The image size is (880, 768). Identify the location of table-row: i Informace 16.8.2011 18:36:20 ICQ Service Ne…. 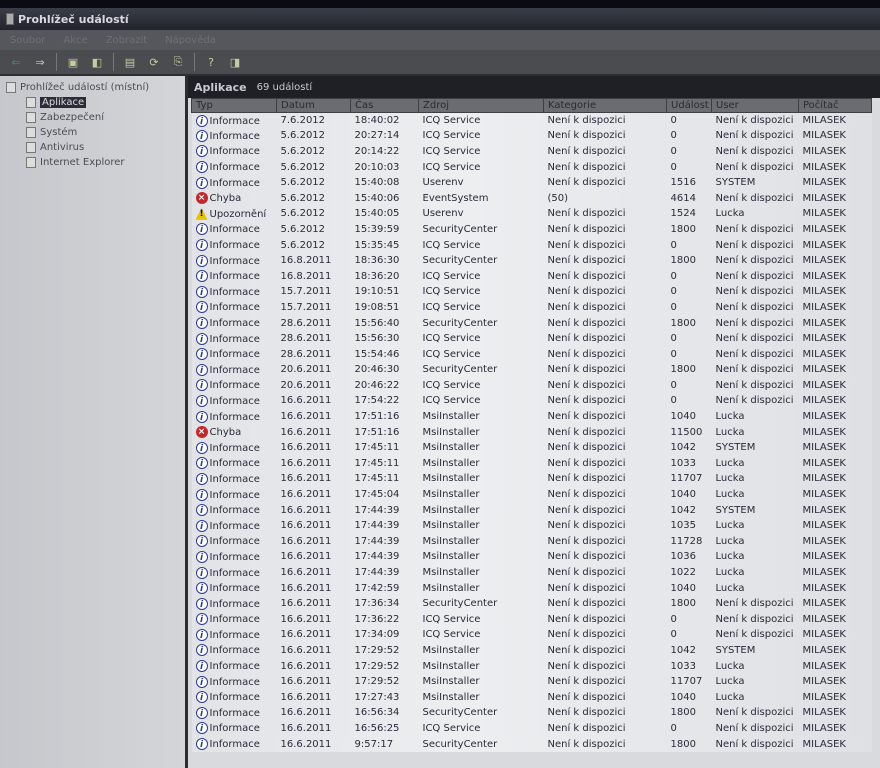
(532, 276).